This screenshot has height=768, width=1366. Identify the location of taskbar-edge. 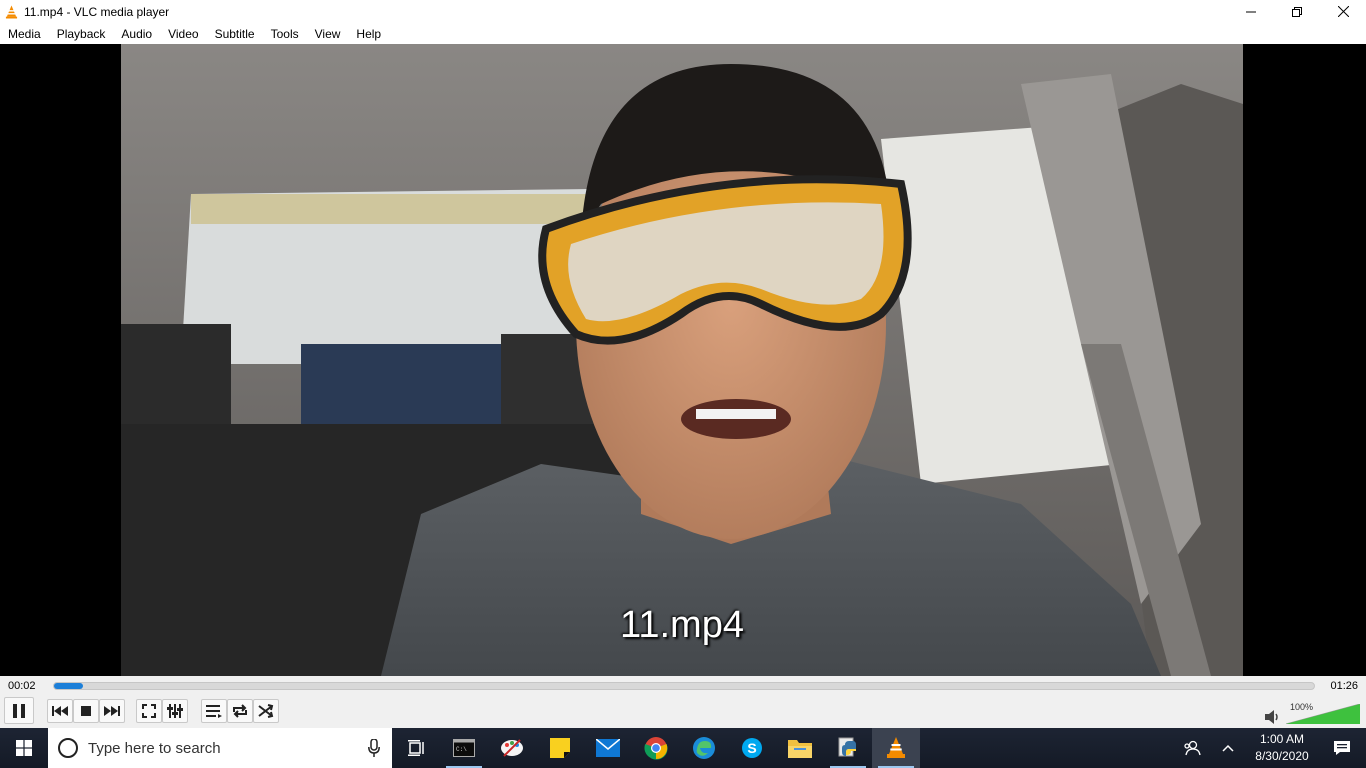
(704, 748).